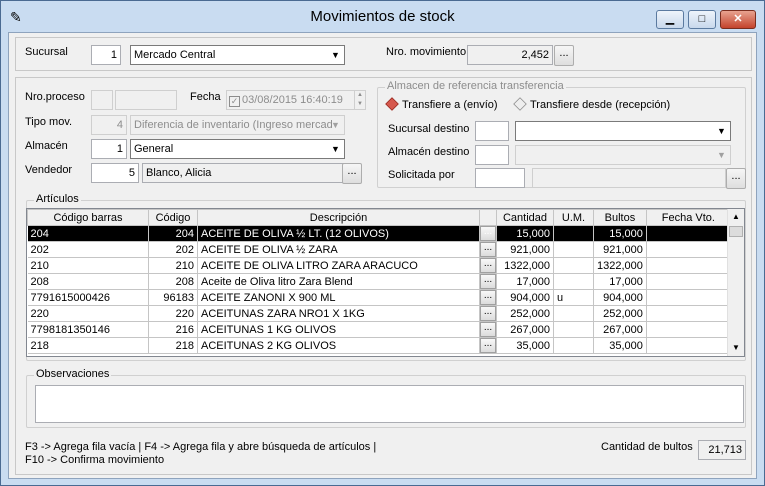  I want to click on close-button: ✕, so click(738, 19).